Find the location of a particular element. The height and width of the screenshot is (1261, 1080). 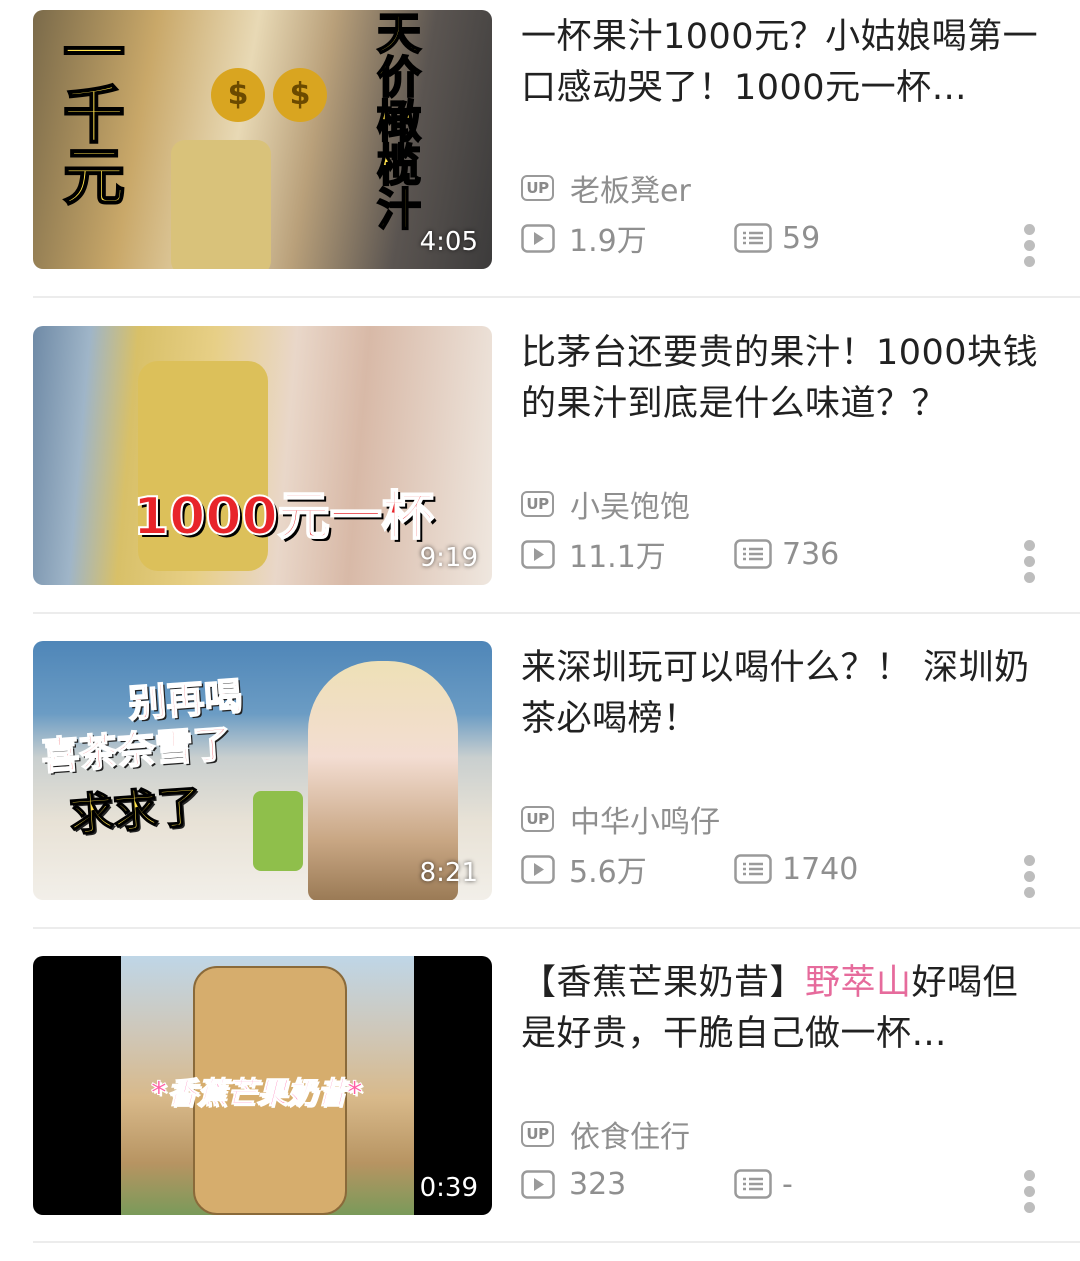

uploader-name: 小吴饱饱 is located at coordinates (630, 507).